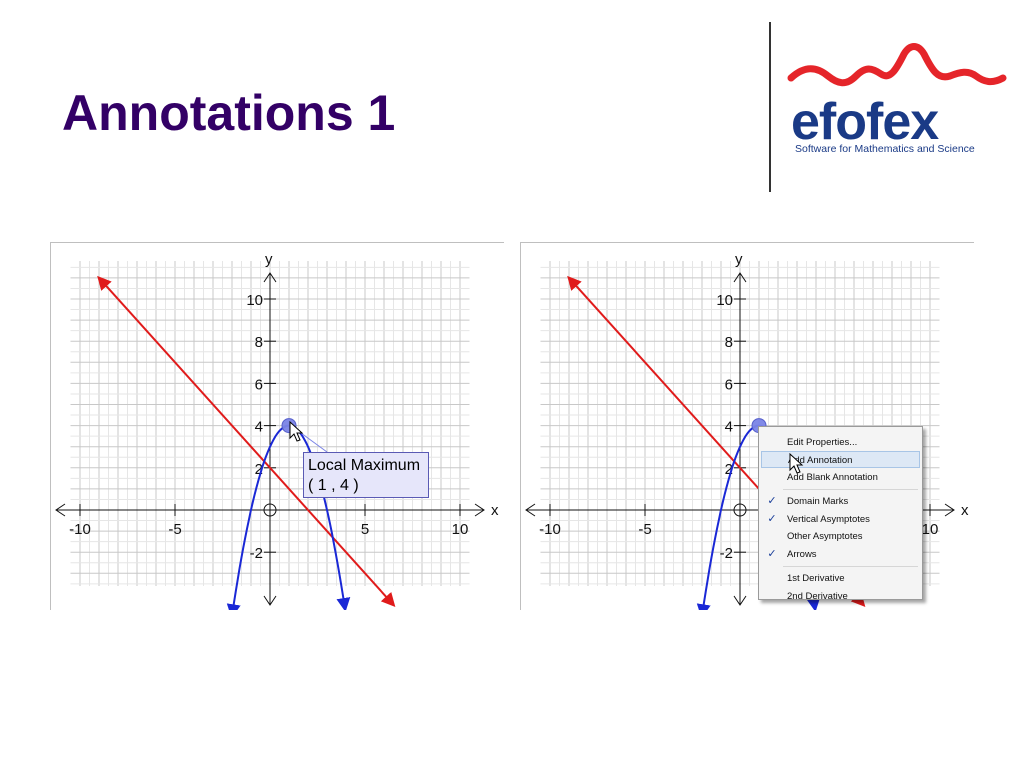 The height and width of the screenshot is (768, 1024). Describe the element at coordinates (840, 554) in the screenshot. I see `menu-item-arrows: ✓ Arrows` at that location.